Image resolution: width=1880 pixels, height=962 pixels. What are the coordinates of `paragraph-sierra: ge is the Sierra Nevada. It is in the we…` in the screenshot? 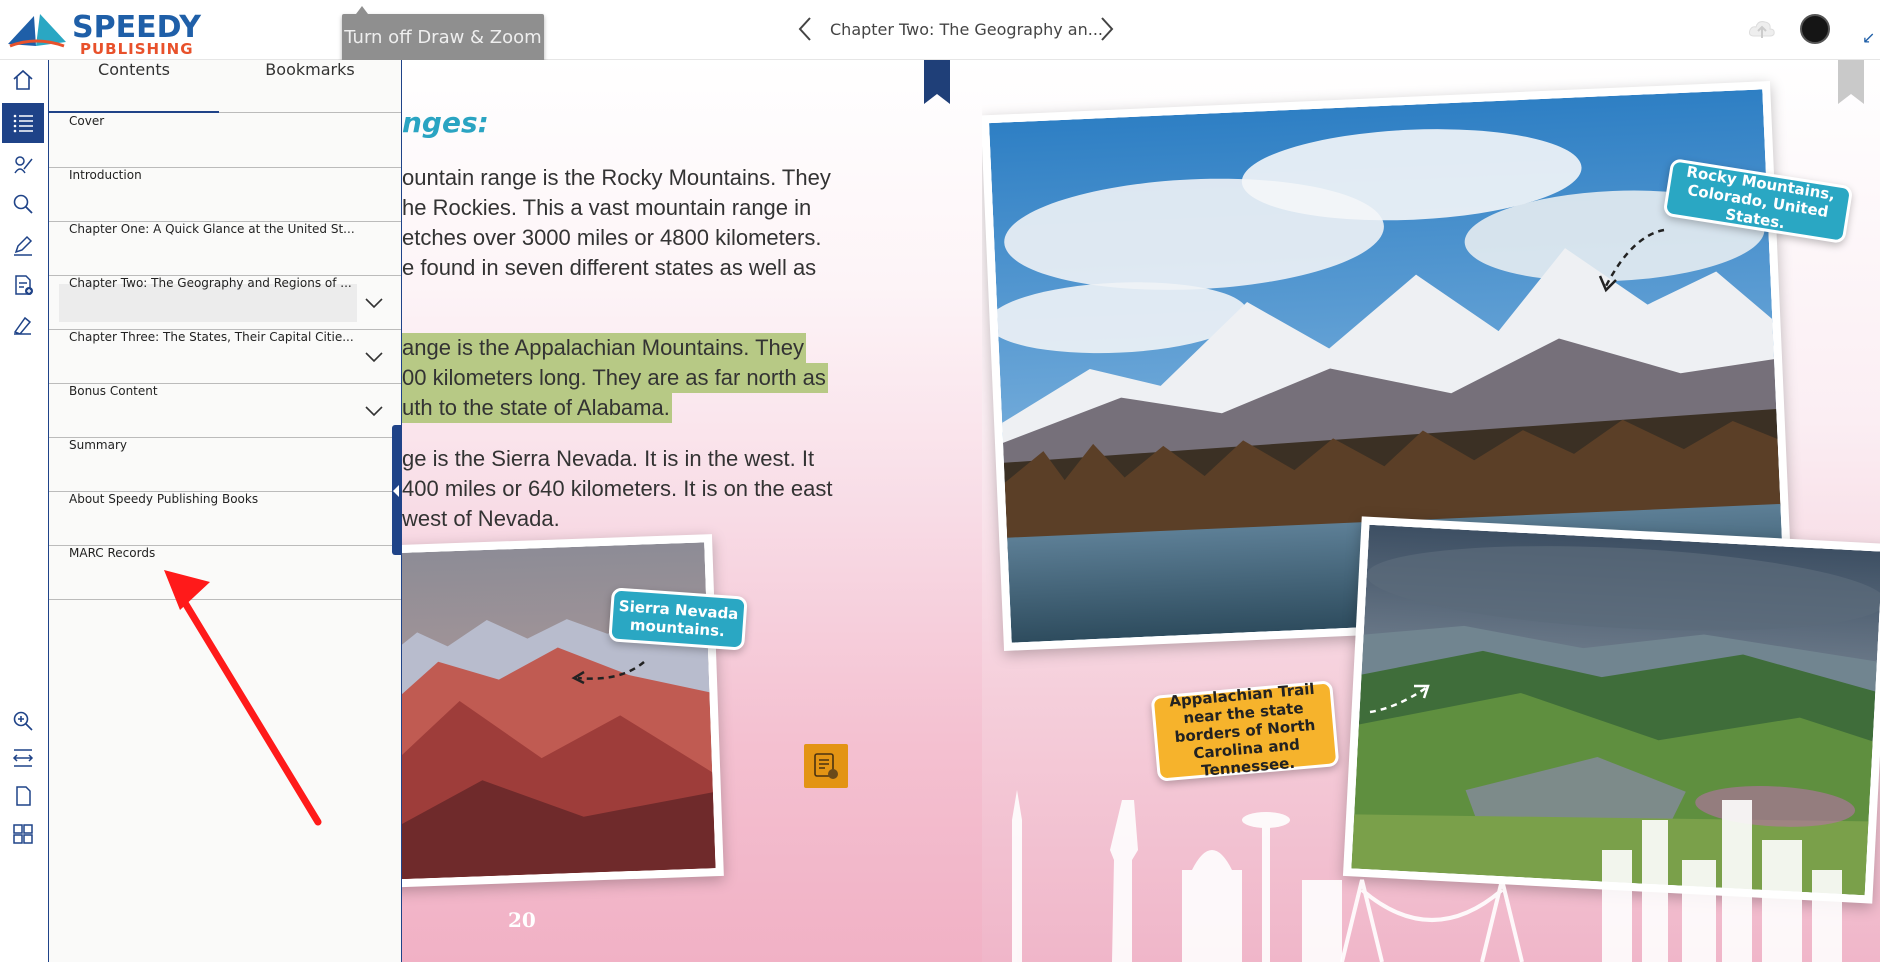 It's located at (617, 488).